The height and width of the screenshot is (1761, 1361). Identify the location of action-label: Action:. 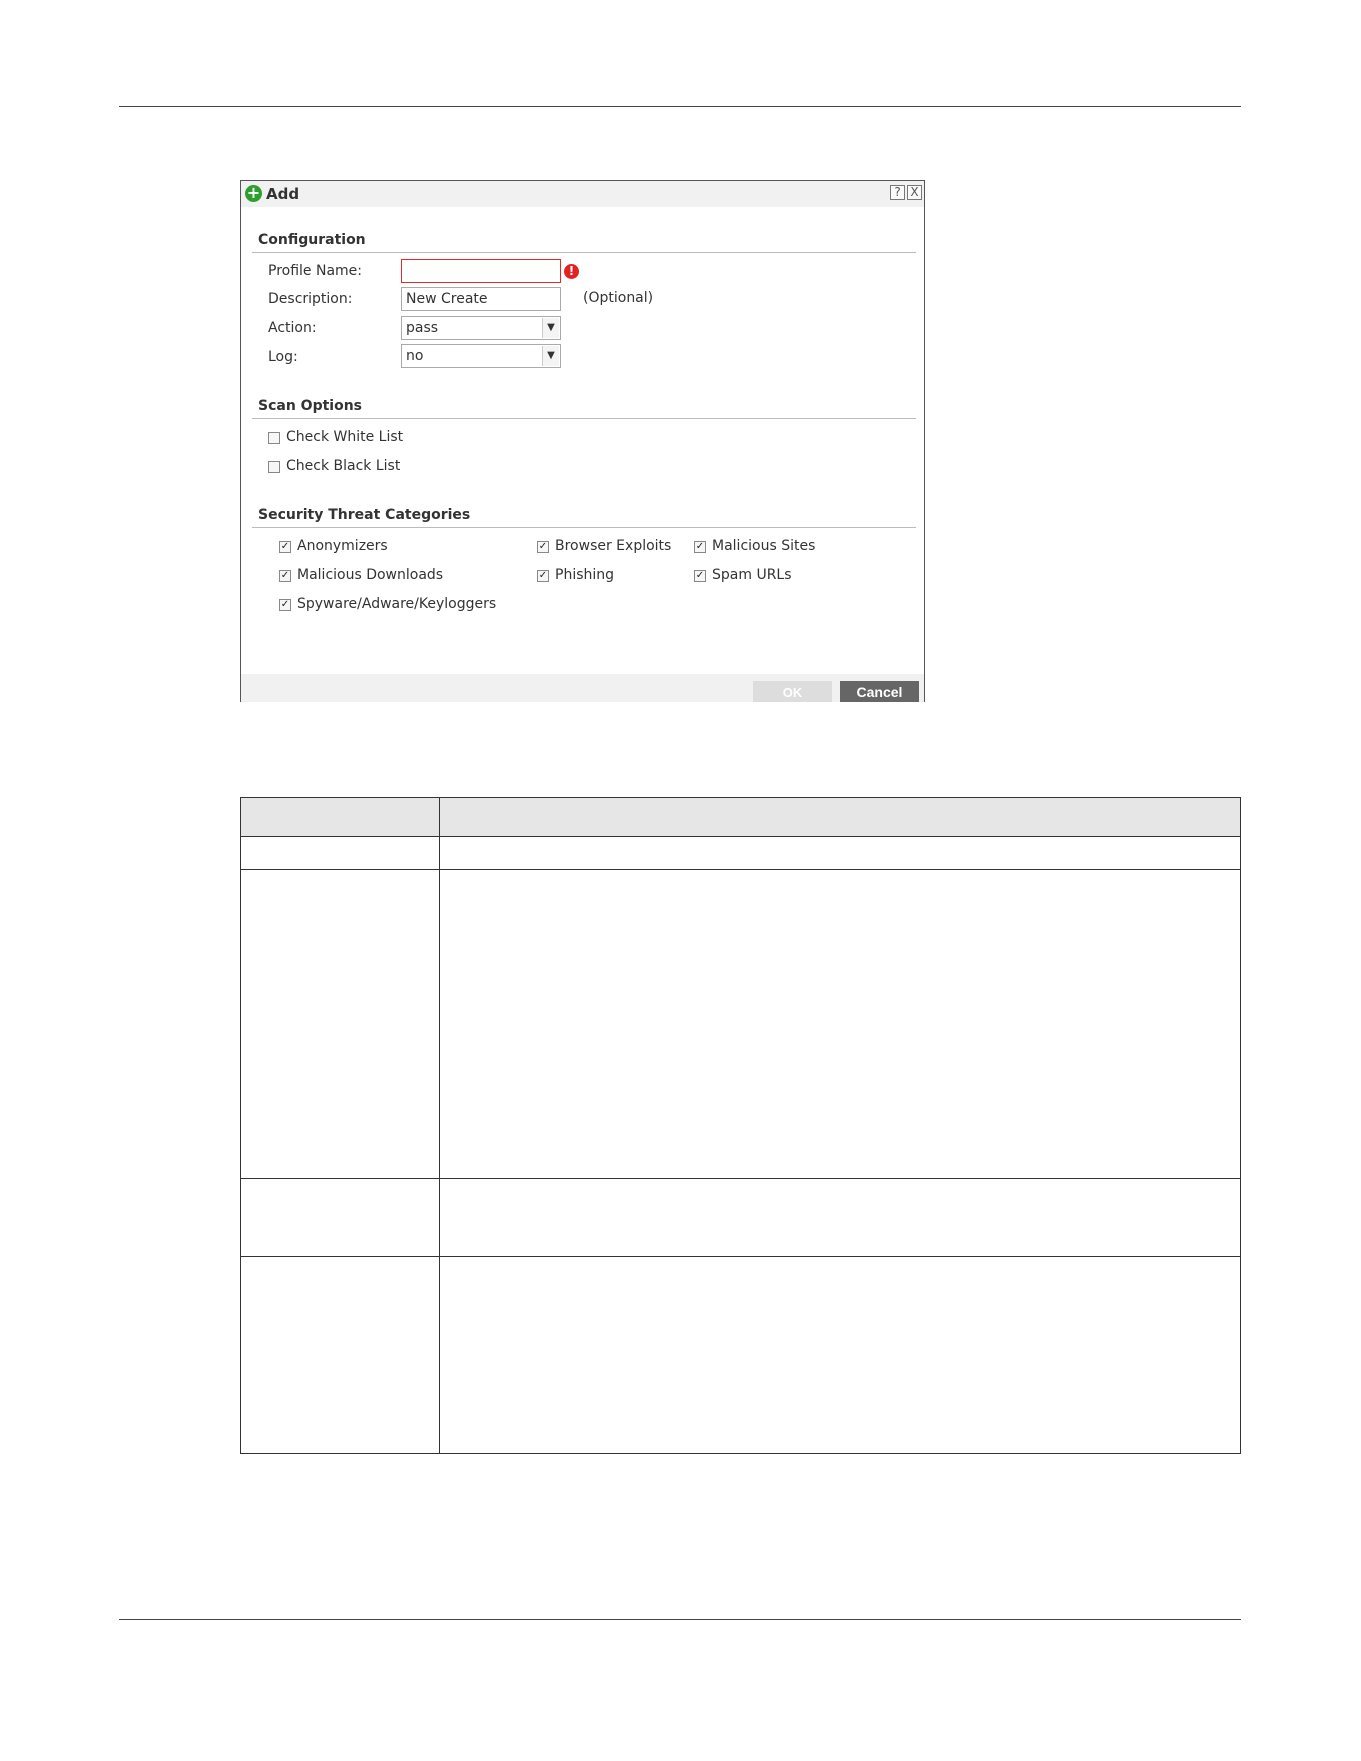
(292, 328).